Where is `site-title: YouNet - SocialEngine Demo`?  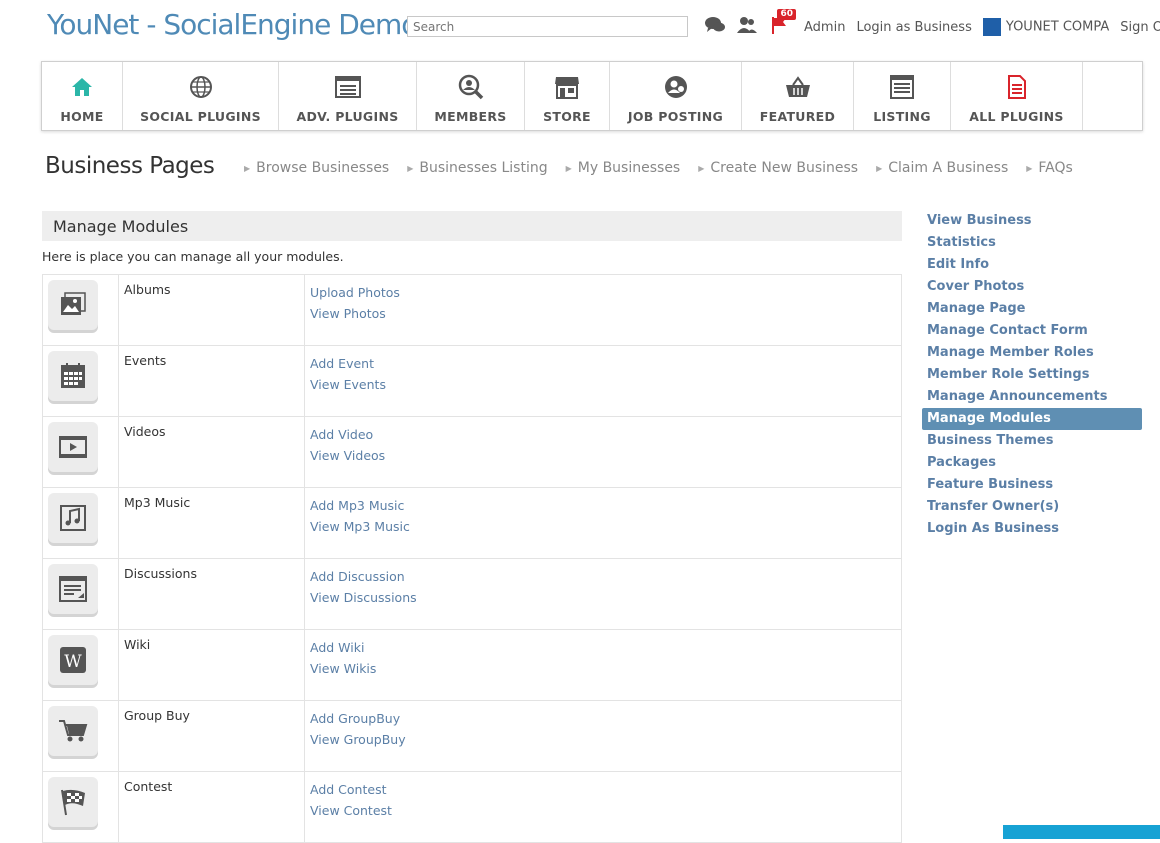 site-title: YouNet - SocialEngine Demo is located at coordinates (232, 24).